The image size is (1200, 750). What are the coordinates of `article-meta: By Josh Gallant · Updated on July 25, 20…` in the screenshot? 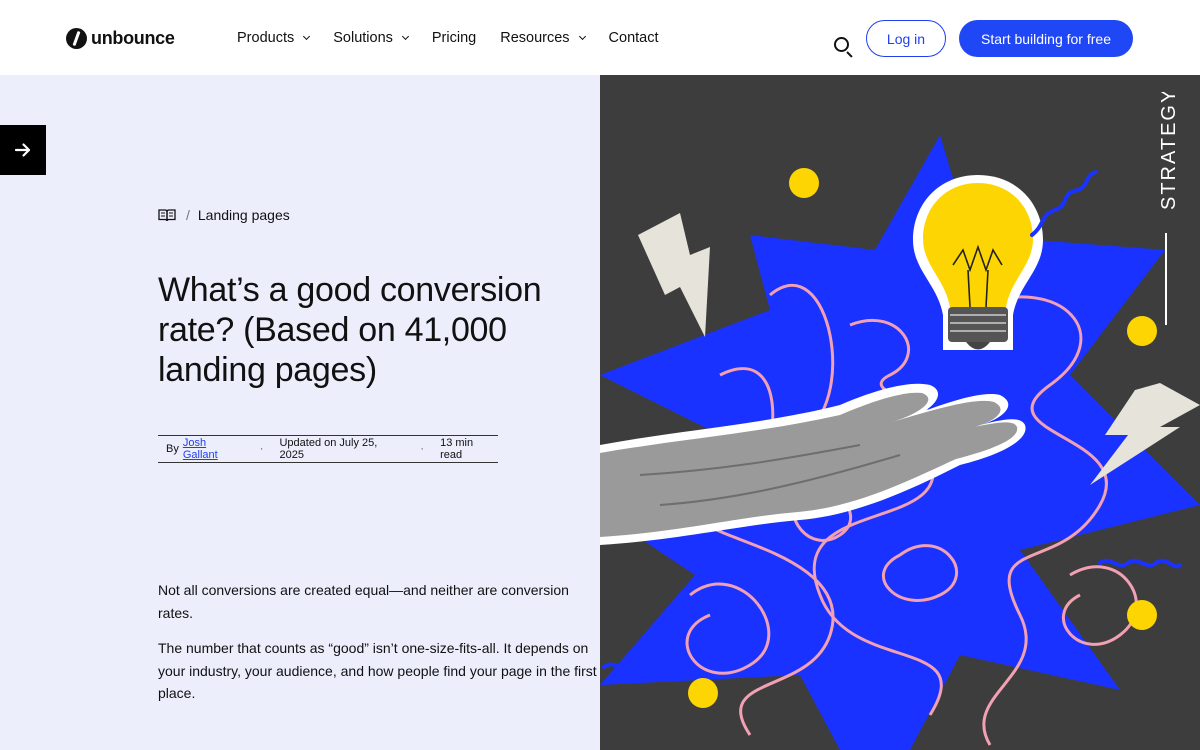 It's located at (328, 449).